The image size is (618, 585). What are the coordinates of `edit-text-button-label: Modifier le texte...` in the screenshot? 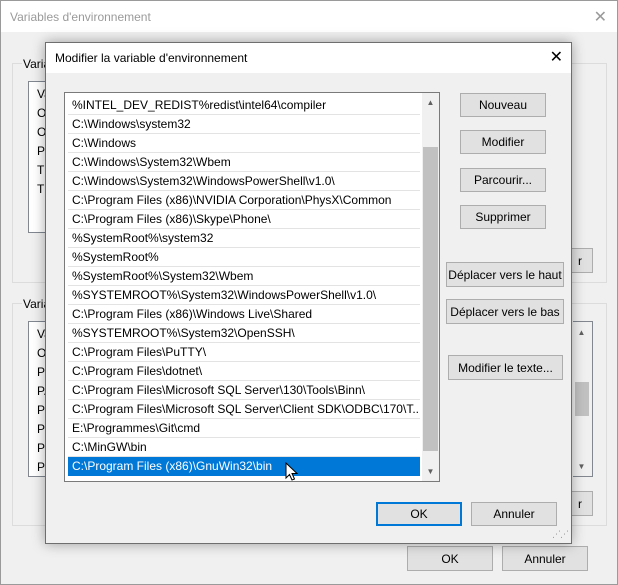 It's located at (505, 367).